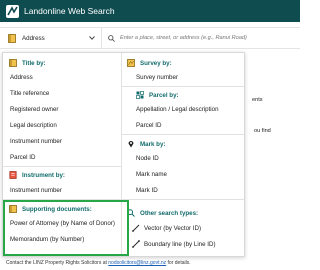 The width and height of the screenshot is (320, 270). I want to click on search-type-label: Address, so click(33, 38).